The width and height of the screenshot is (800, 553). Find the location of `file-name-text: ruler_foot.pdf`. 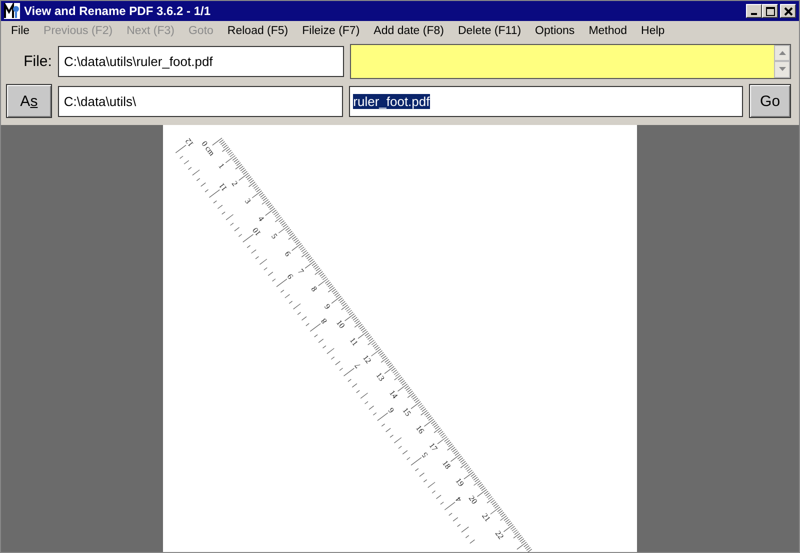

file-name-text: ruler_foot.pdf is located at coordinates (391, 101).